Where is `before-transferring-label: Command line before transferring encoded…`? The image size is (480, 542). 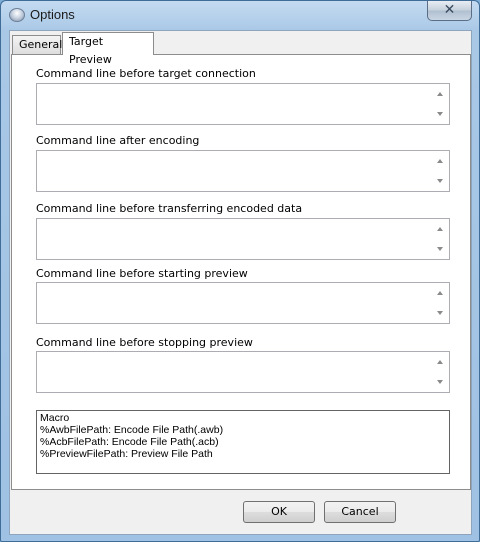
before-transferring-label: Command line before transferring encoded… is located at coordinates (169, 208).